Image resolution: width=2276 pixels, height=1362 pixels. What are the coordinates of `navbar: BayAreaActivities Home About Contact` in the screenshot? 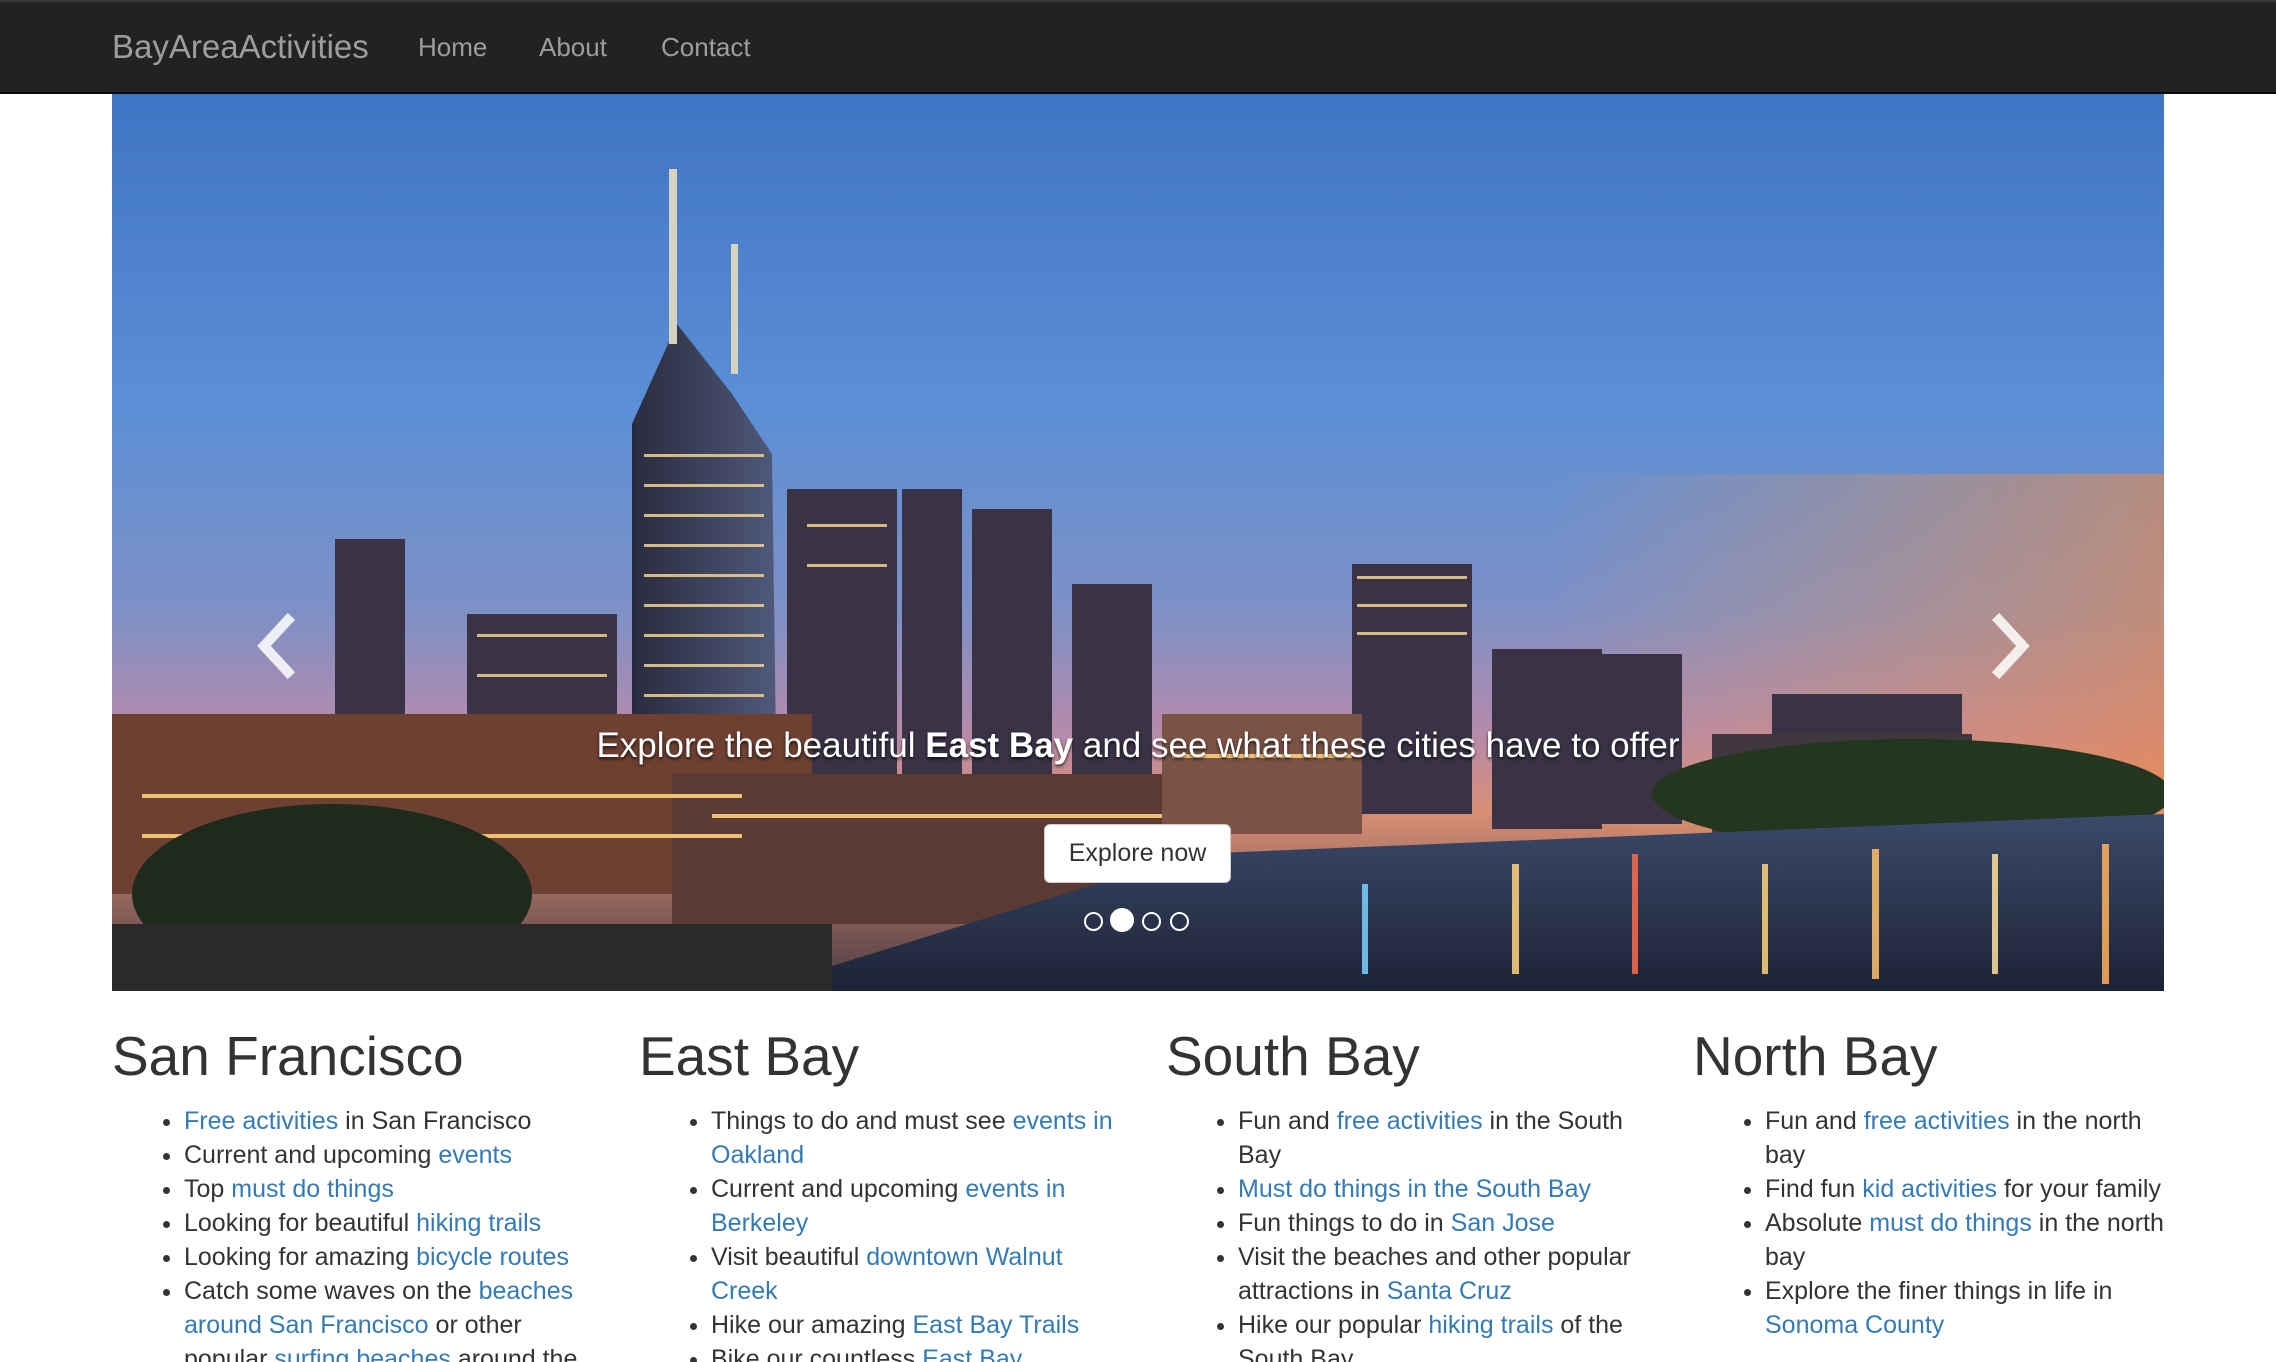 It's located at (1138, 47).